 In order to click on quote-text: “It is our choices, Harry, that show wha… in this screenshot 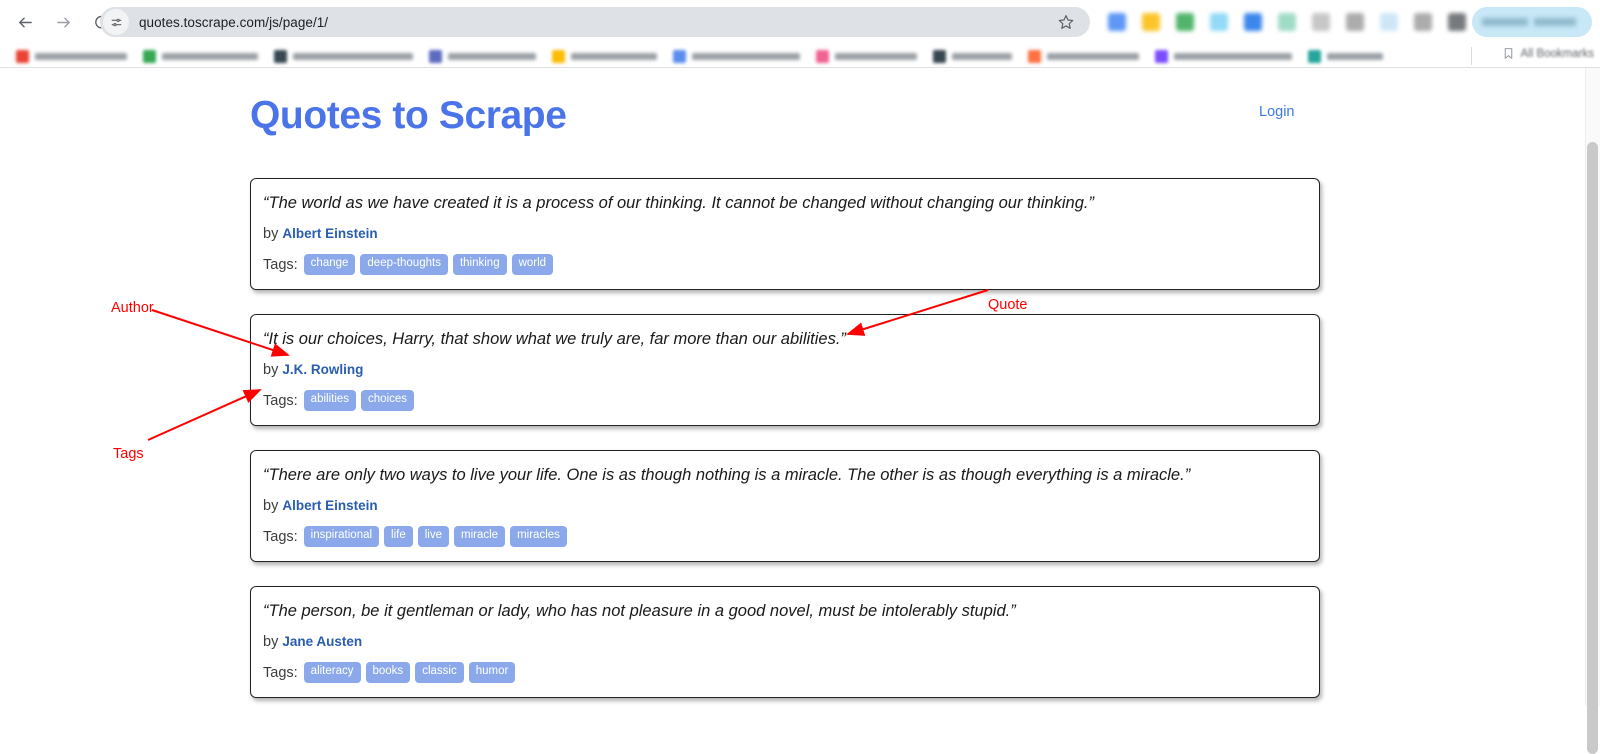, I will do `click(554, 338)`.